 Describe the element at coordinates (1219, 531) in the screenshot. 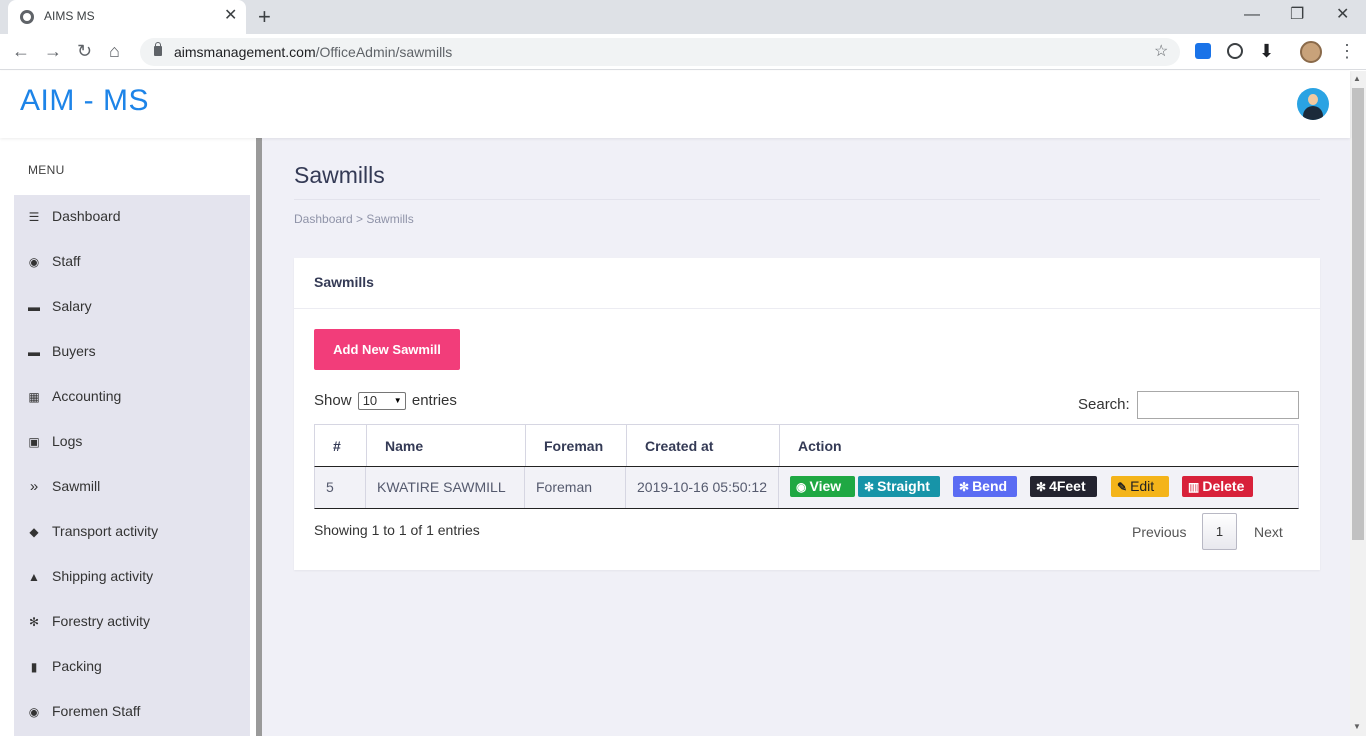

I see `pagination-page-1: 1` at that location.